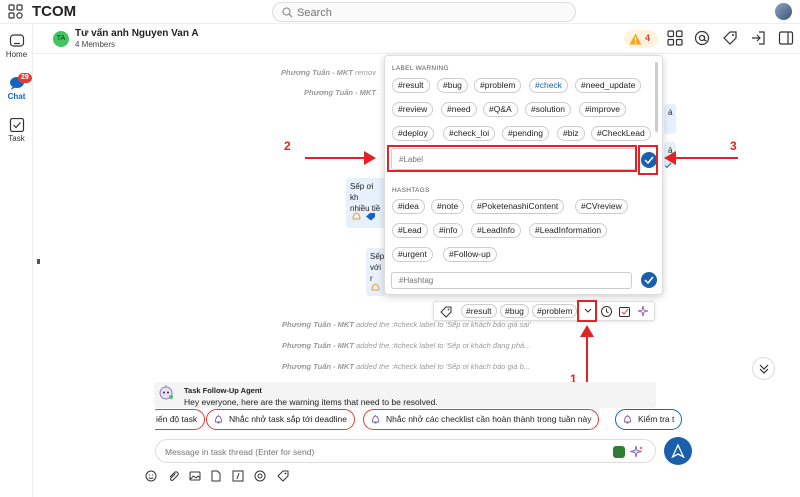  What do you see at coordinates (656, 97) in the screenshot?
I see `popup-scrollbar` at bounding box center [656, 97].